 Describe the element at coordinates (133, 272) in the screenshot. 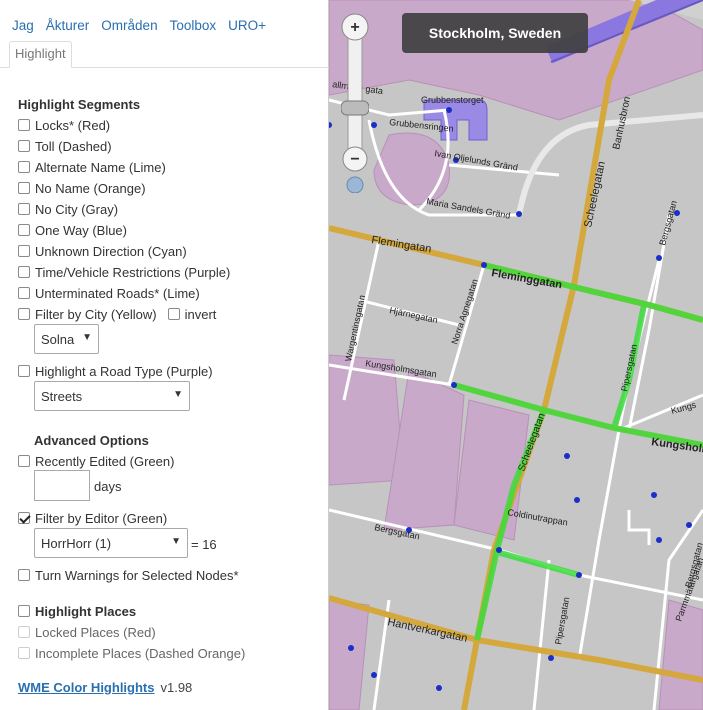

I see `option-label: Time/Vehicle Restrictions (Purple)` at that location.